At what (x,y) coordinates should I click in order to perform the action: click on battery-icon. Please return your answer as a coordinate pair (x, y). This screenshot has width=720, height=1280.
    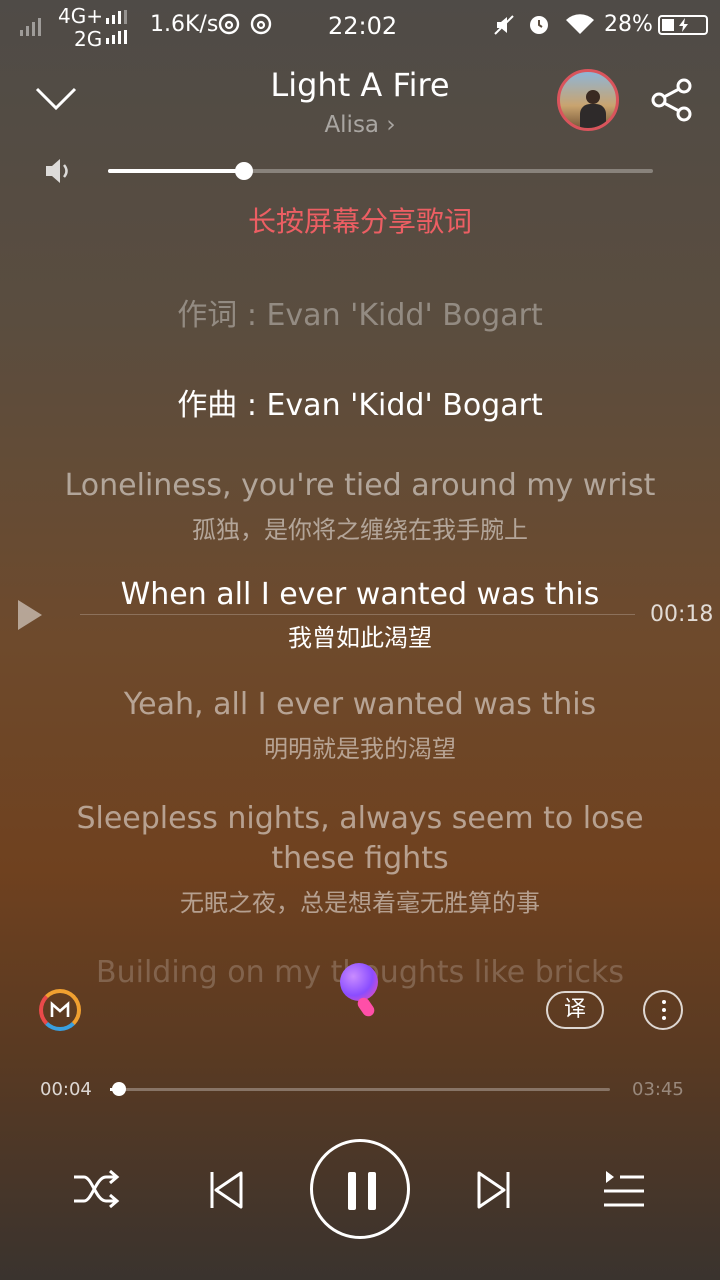
    Looking at the image, I should click on (683, 25).